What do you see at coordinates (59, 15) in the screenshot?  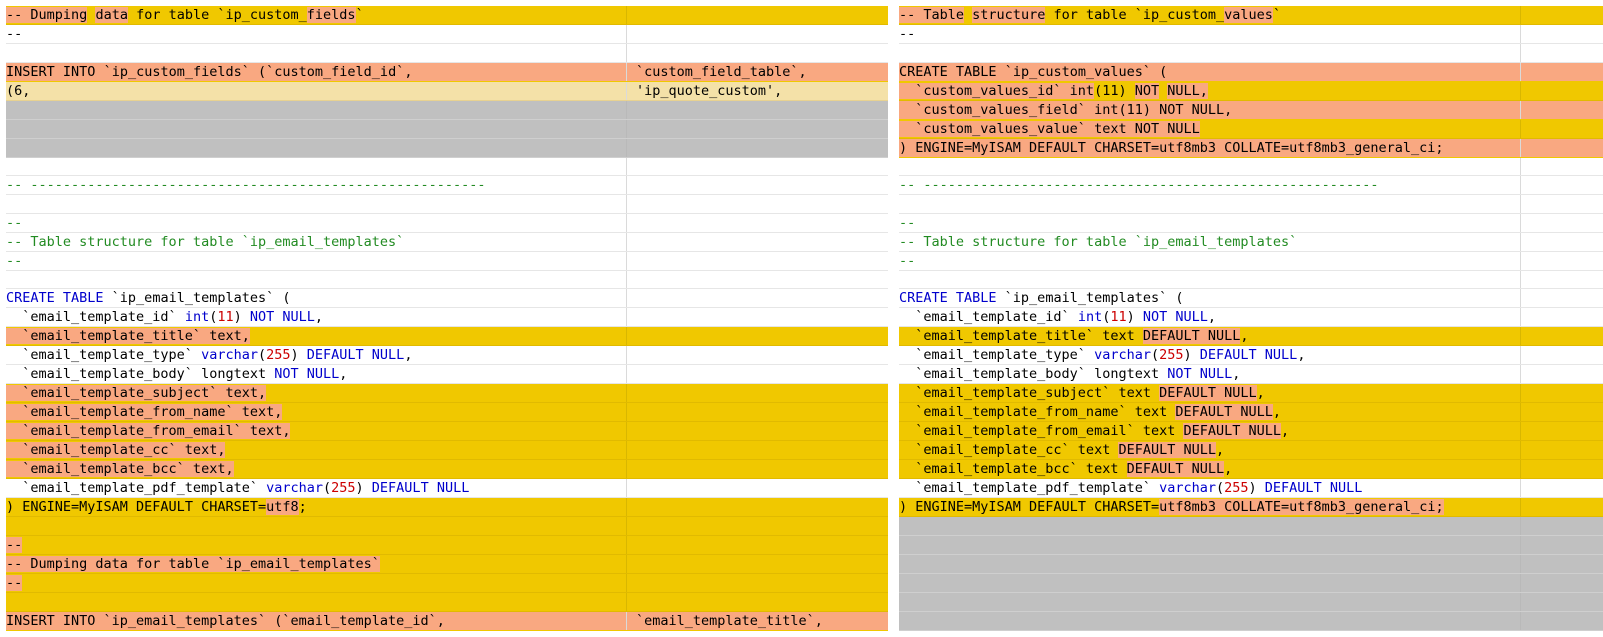 I see `changed-token: Dumping` at bounding box center [59, 15].